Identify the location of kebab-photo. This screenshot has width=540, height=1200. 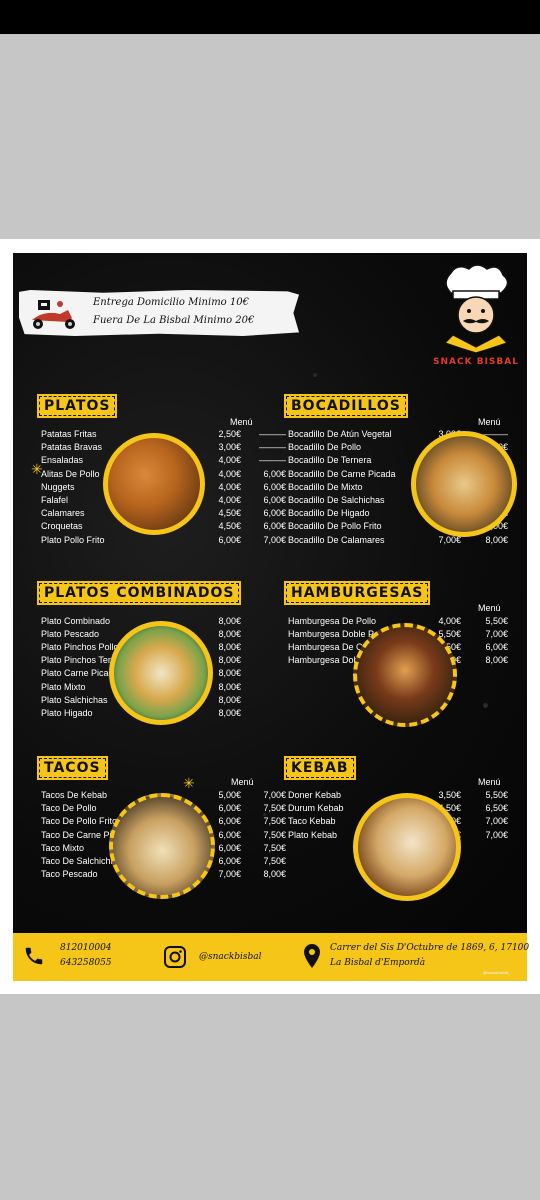
(407, 847).